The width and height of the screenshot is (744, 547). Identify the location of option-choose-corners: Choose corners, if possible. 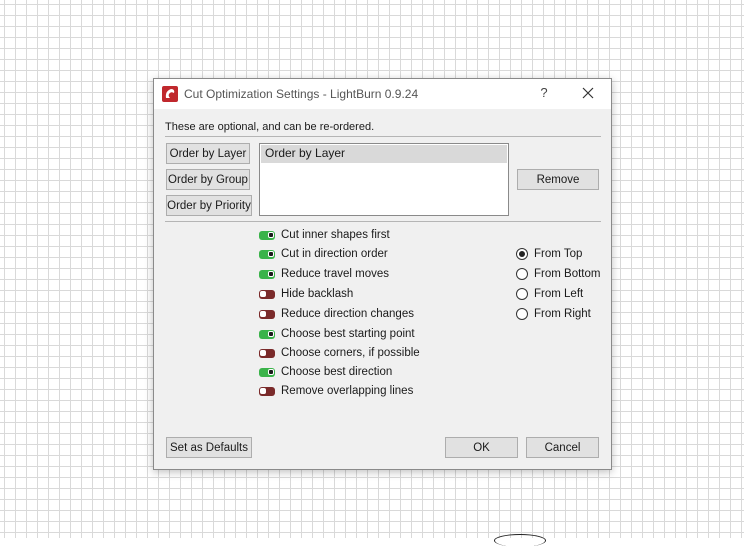
(339, 353).